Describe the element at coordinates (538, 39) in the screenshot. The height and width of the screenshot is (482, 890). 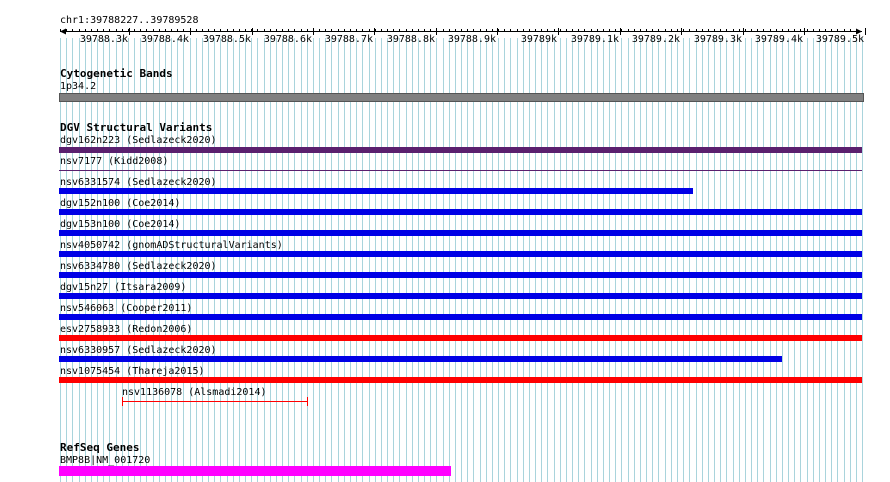
I see `ruler-tick-label: 39789k` at that location.